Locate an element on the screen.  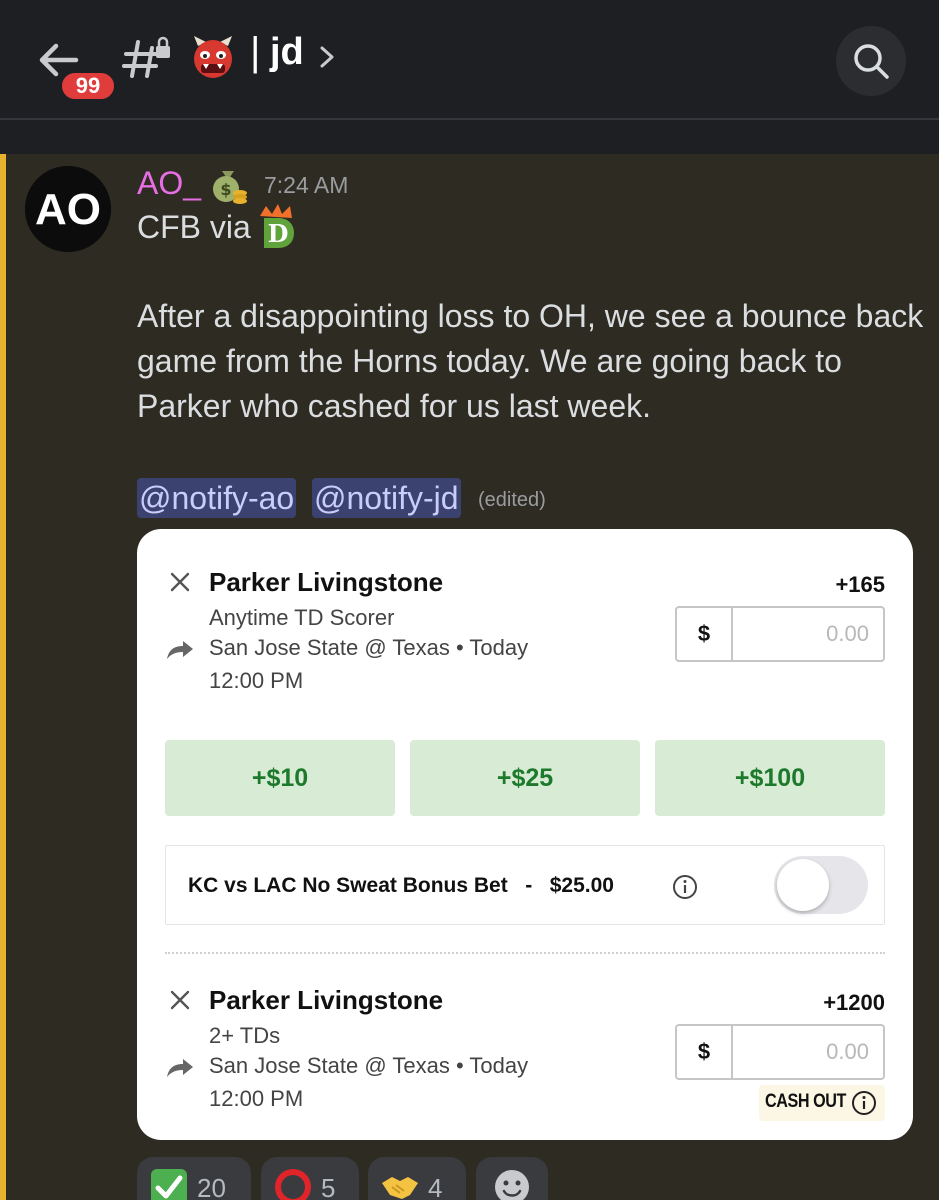
cash-out-label: CASH OUT is located at coordinates (805, 1101).